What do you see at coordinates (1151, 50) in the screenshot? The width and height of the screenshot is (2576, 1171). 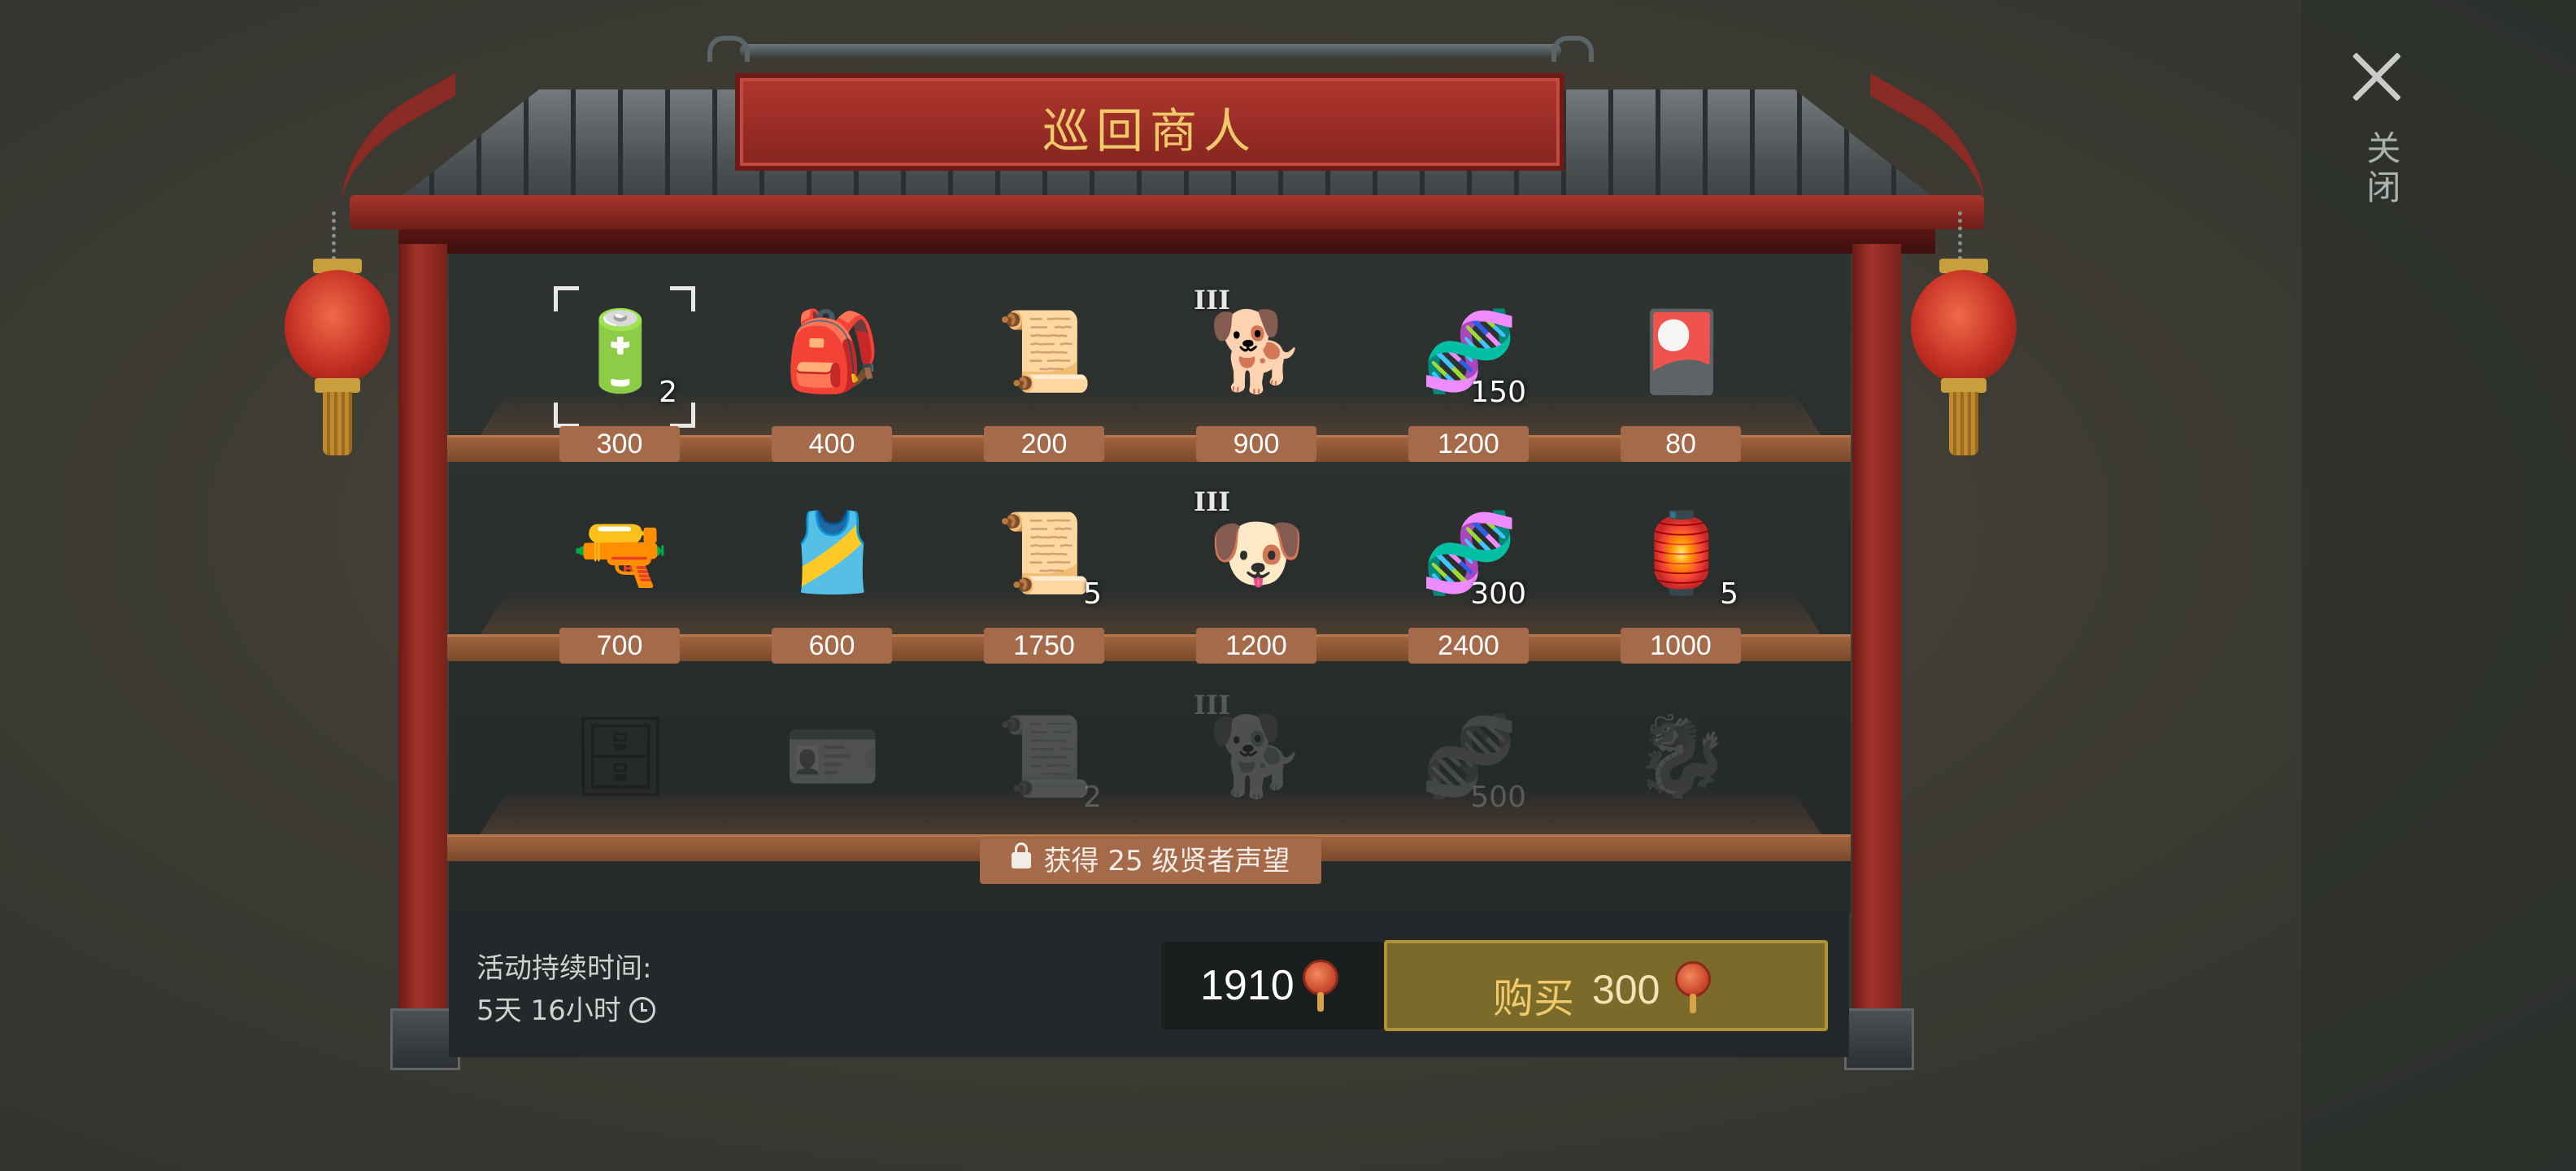 I see `roof-ridge` at bounding box center [1151, 50].